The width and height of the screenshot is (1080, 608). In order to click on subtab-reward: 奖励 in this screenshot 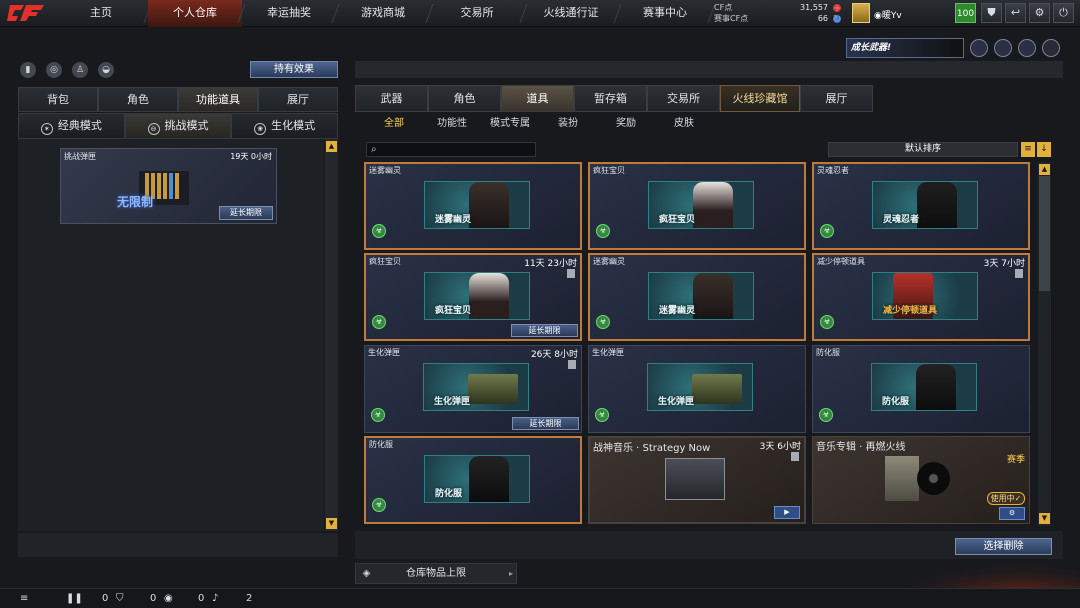, I will do `click(626, 124)`.